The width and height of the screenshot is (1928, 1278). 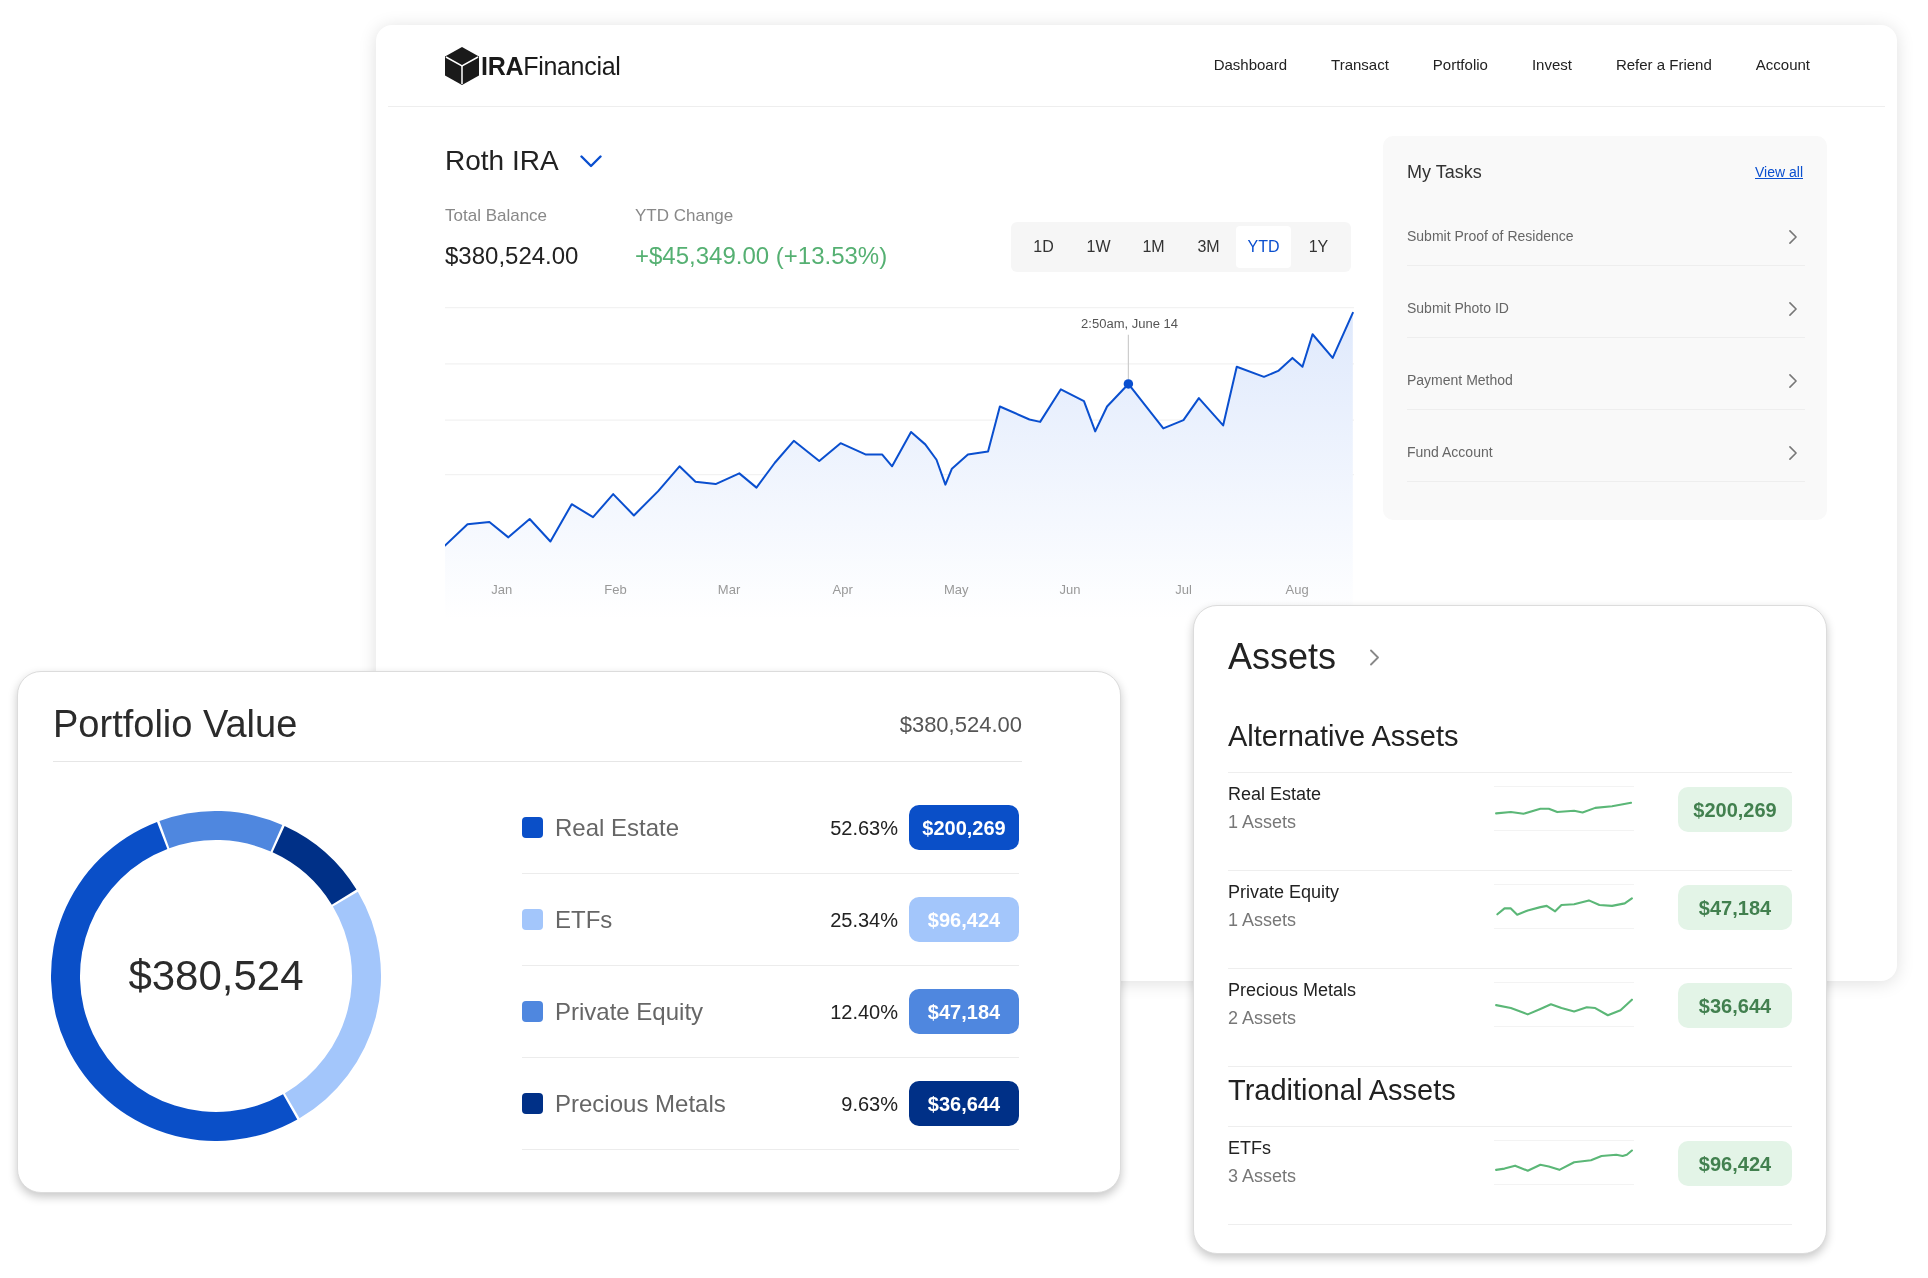 What do you see at coordinates (1782, 65) in the screenshot?
I see `nav-link: Account` at bounding box center [1782, 65].